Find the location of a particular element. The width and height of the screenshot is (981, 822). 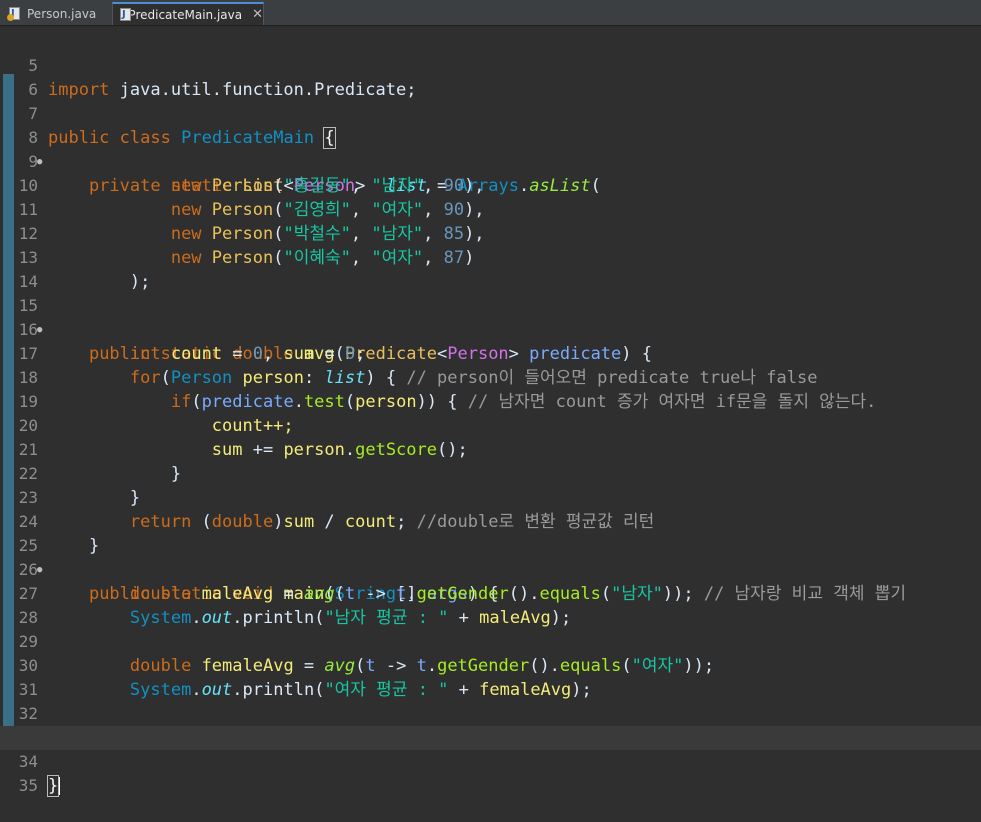

code-line: 33 is located at coordinates (490, 724).